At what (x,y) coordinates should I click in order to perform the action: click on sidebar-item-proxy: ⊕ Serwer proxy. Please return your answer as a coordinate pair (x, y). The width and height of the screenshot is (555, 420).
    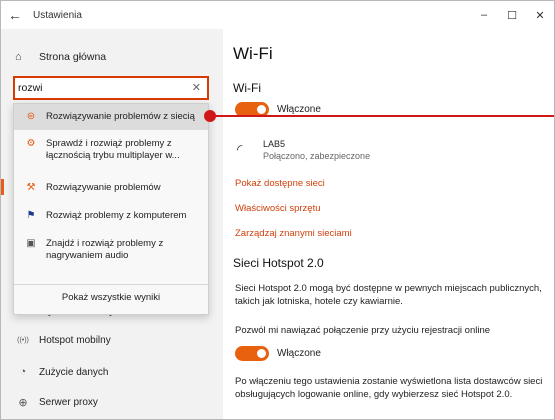
    Looking at the image, I should click on (56, 402).